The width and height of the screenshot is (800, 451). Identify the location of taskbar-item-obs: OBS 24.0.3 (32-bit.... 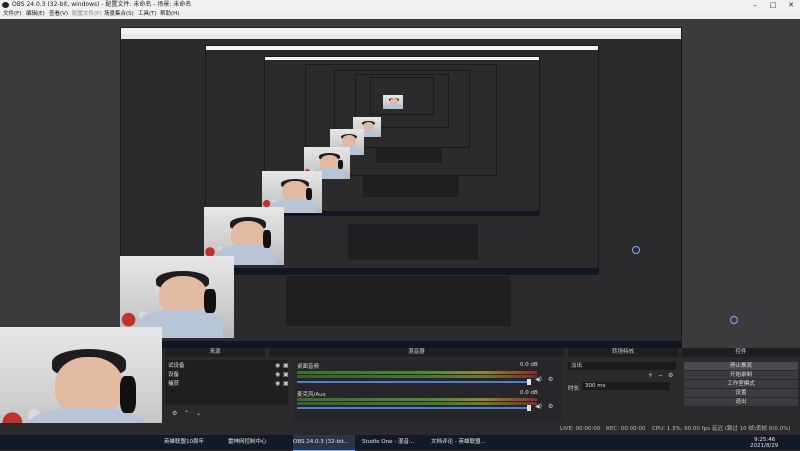
(324, 443).